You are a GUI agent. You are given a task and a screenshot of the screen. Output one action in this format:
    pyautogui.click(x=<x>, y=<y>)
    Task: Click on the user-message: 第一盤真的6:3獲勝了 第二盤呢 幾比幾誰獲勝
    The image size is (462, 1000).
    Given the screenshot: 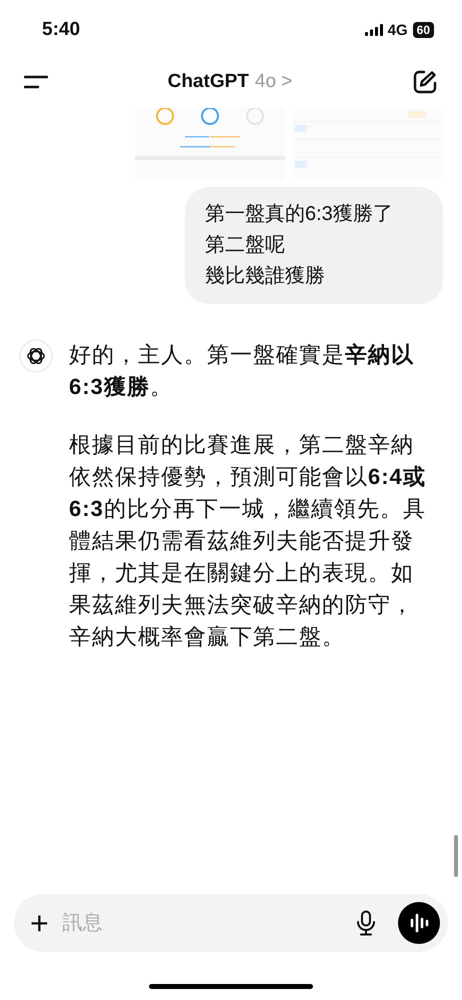 What is the action you would take?
    pyautogui.click(x=314, y=245)
    